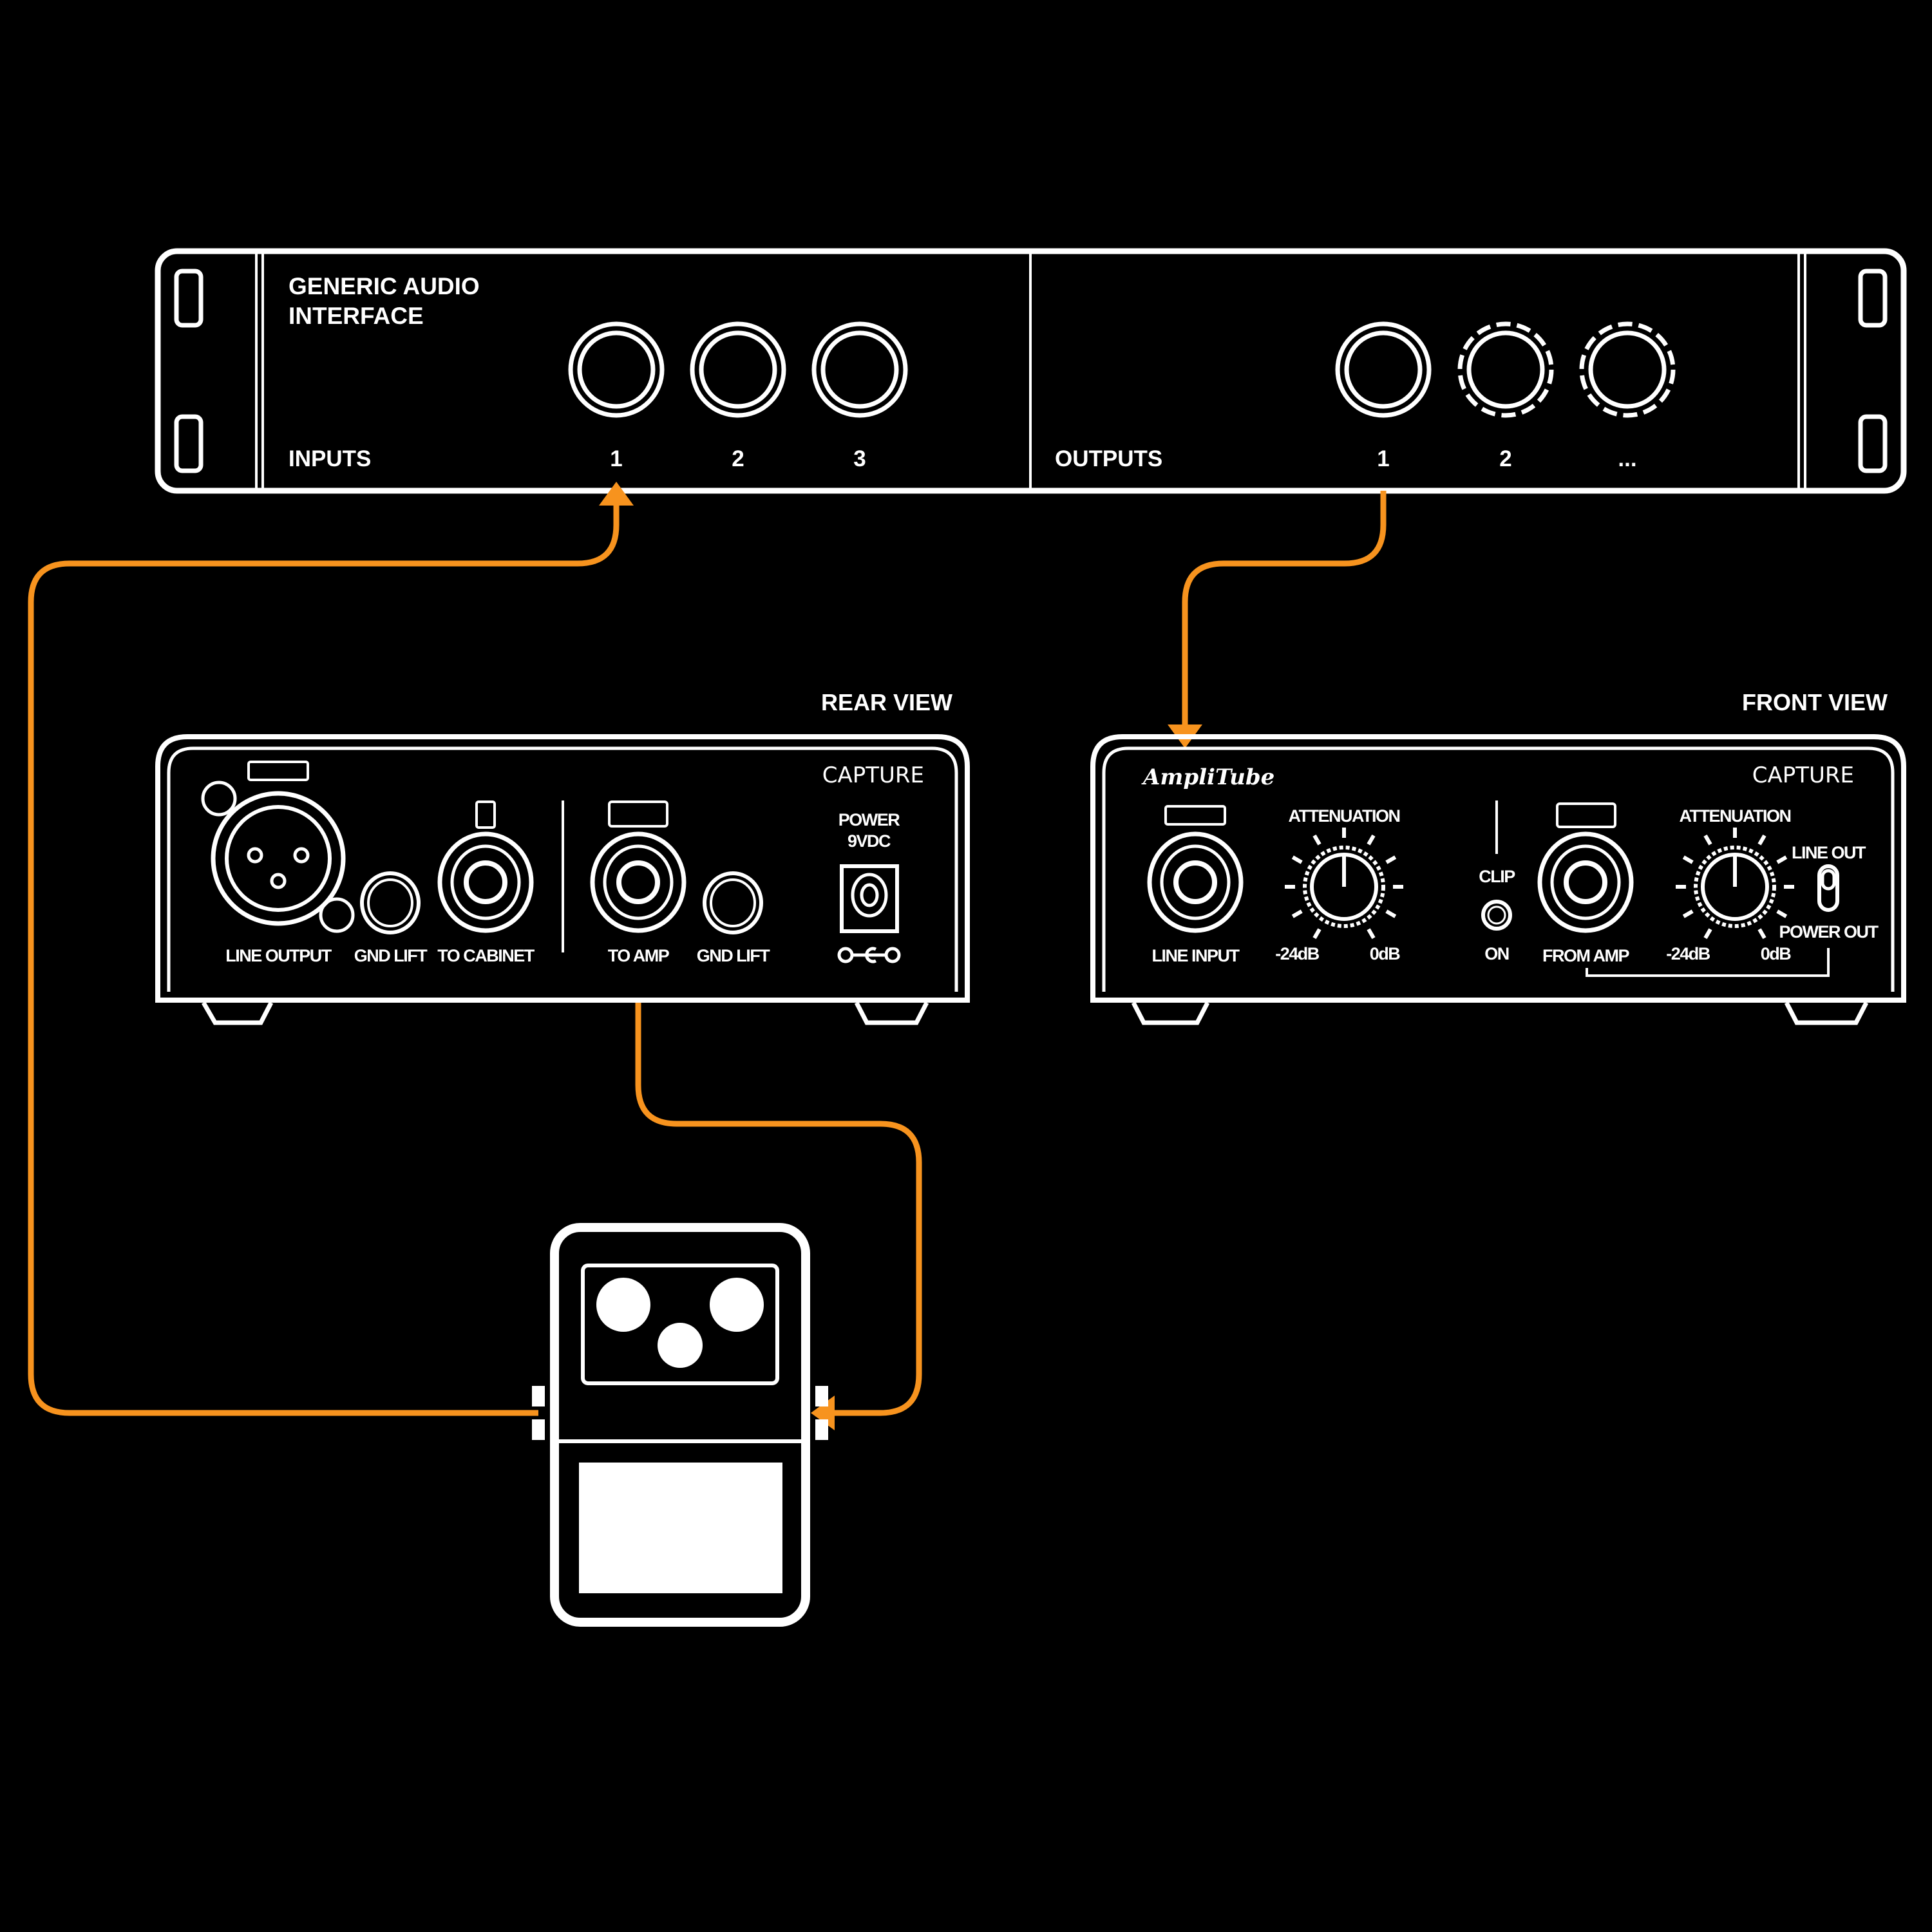 This screenshot has height=1932, width=1932. I want to click on inputs-label: INPUTS, so click(330, 459).